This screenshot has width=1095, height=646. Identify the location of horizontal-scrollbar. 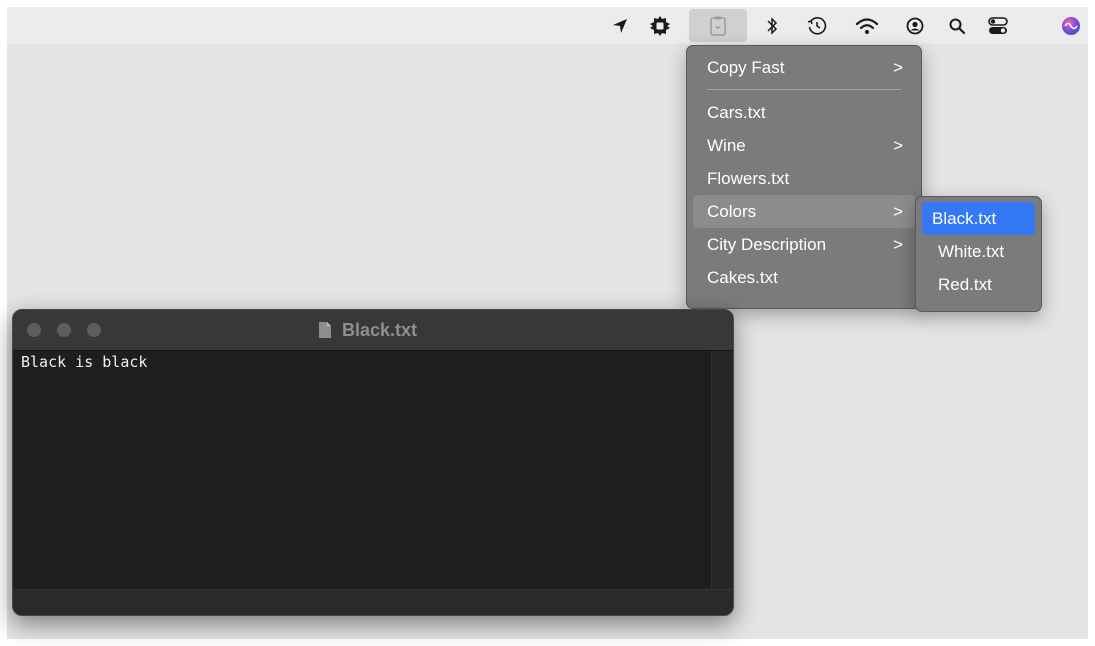
(373, 602).